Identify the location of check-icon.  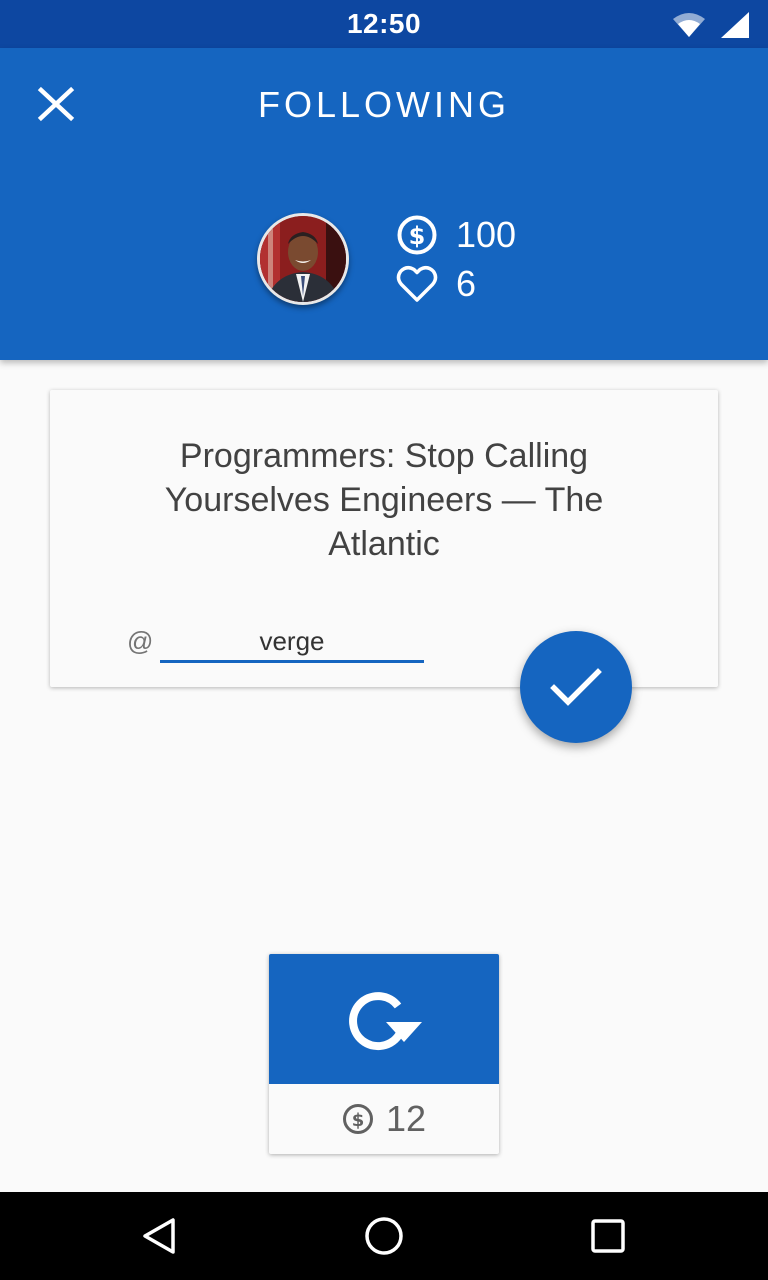
(576, 687).